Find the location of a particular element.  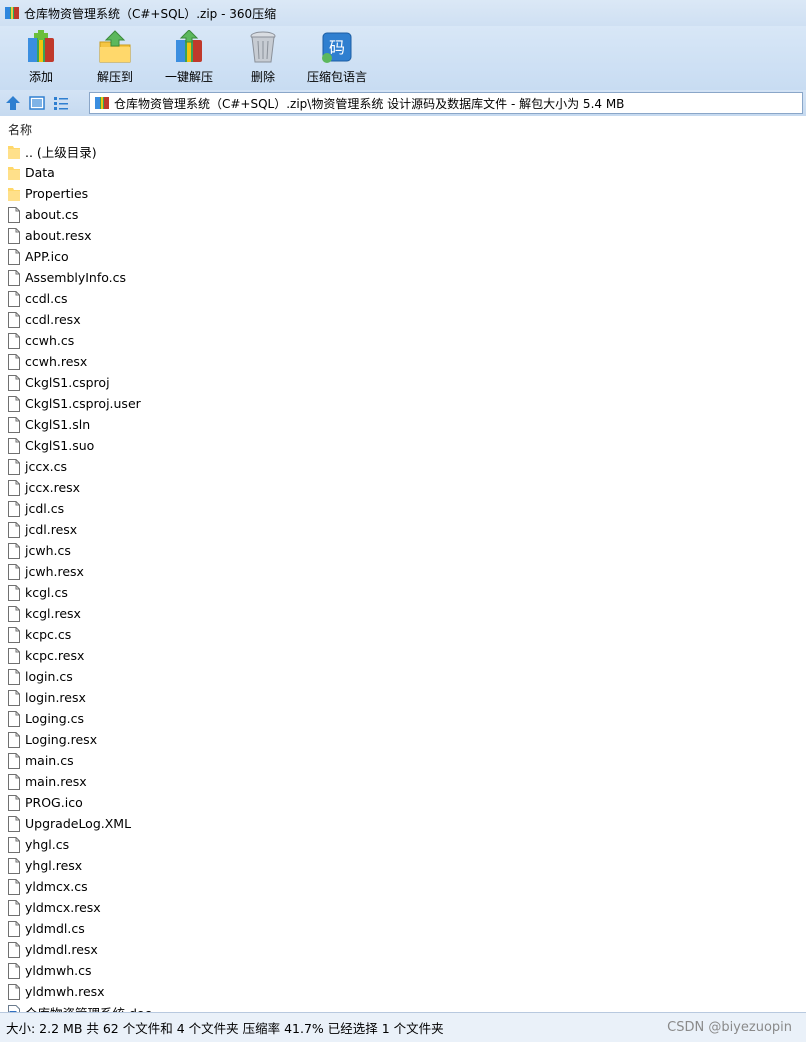

file-list-item: PROG.ico is located at coordinates (403, 802).